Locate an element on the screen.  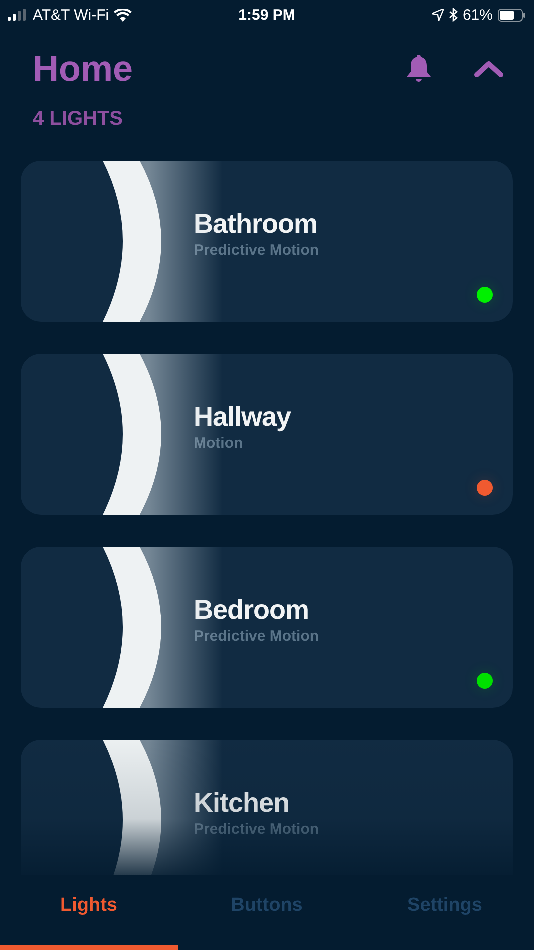
page-title: Home is located at coordinates (83, 69).